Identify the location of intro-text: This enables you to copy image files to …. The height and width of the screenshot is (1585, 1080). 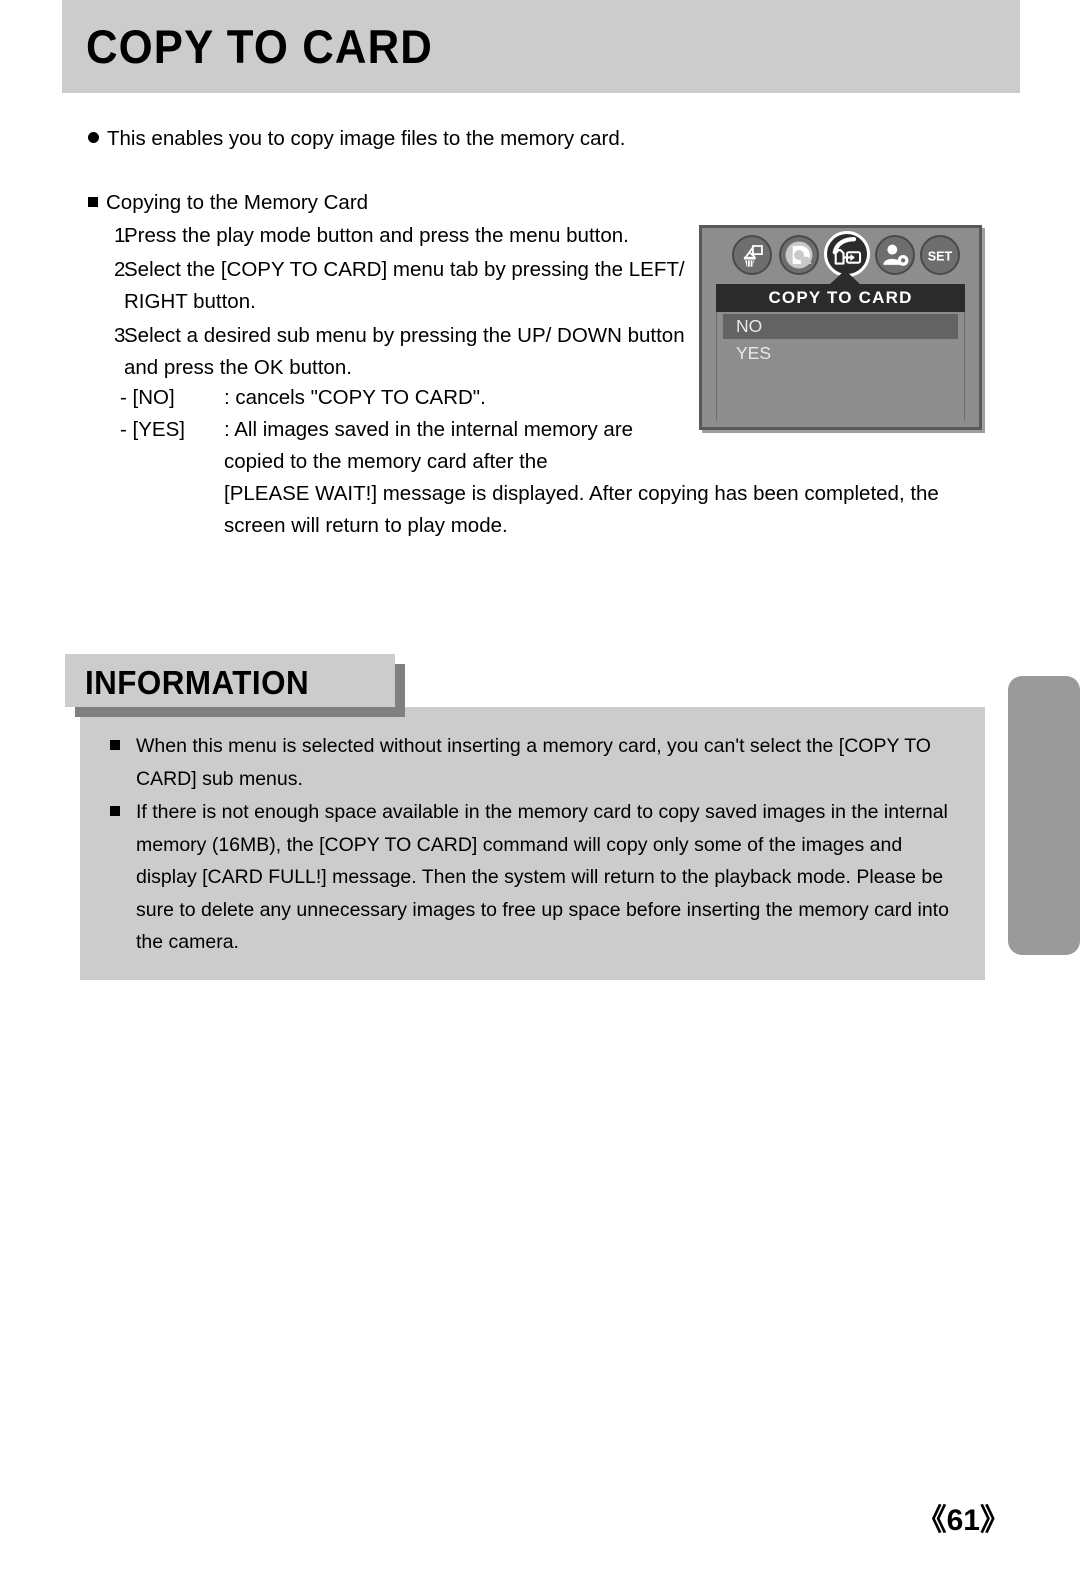
(366, 138).